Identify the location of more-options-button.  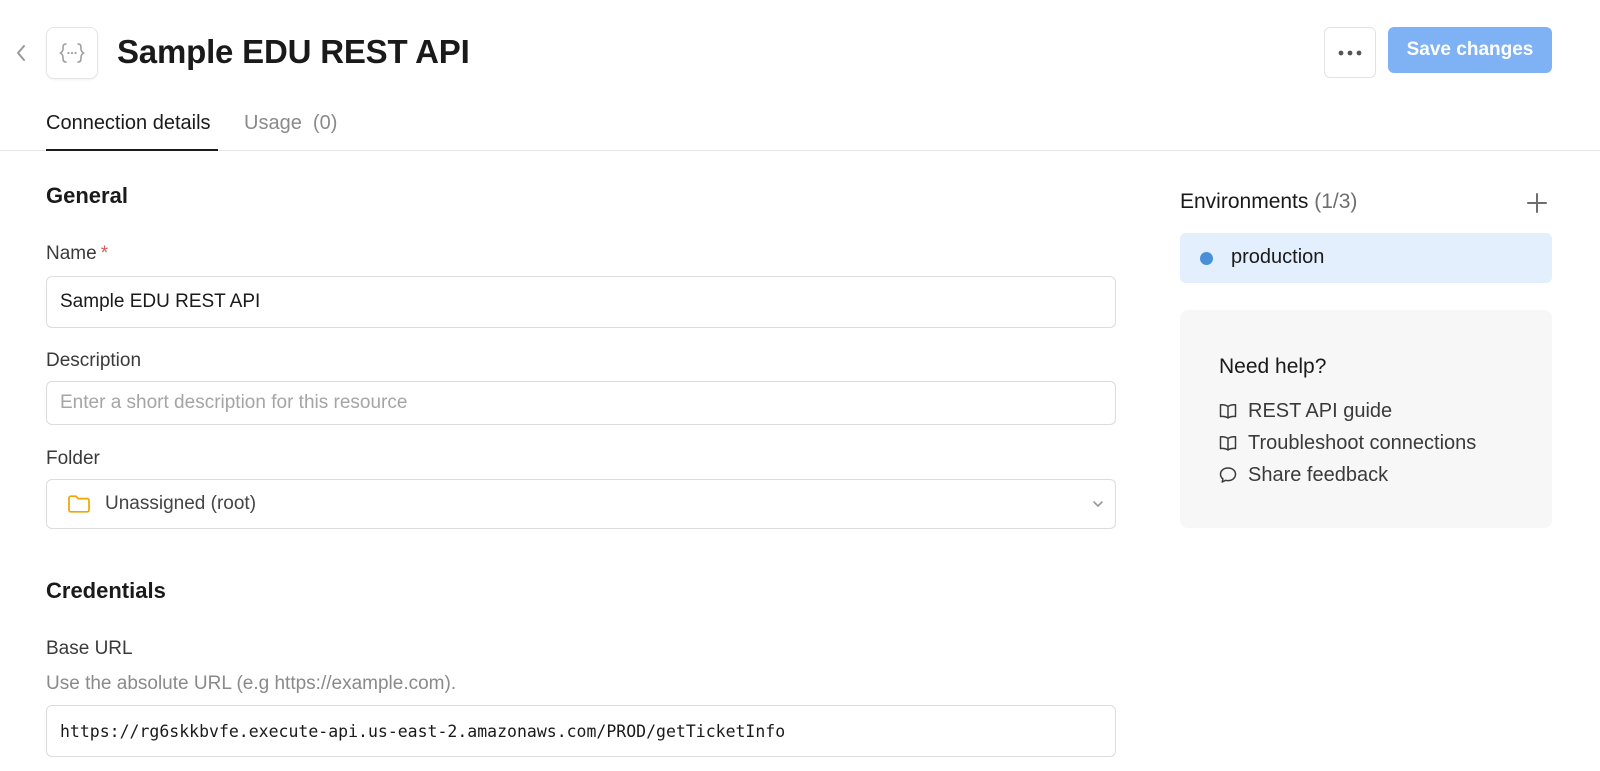
(1350, 52).